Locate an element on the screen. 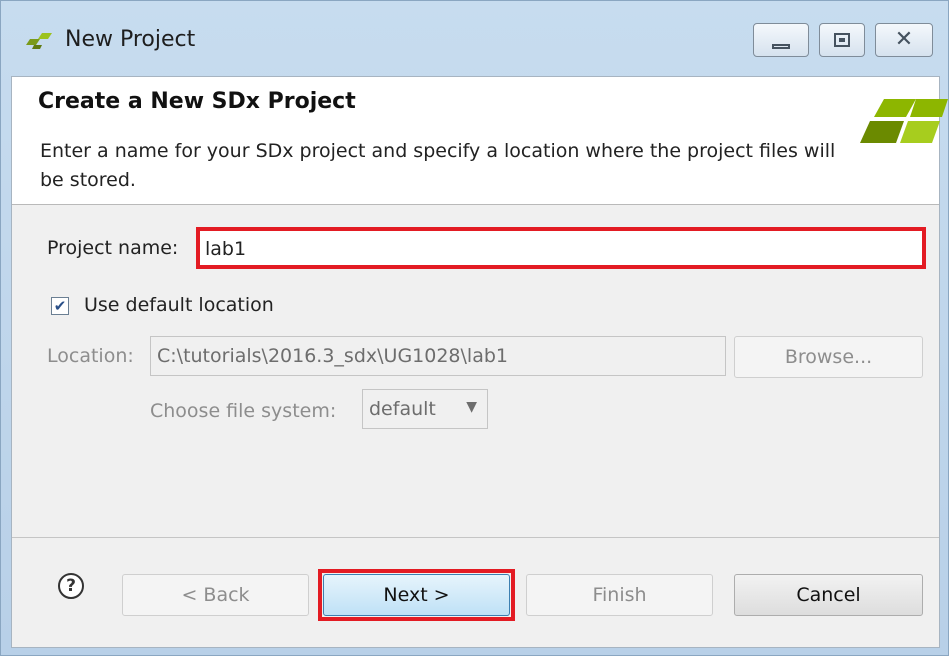 This screenshot has width=949, height=656. use-default-location-checkbox: ✔ is located at coordinates (60, 306).